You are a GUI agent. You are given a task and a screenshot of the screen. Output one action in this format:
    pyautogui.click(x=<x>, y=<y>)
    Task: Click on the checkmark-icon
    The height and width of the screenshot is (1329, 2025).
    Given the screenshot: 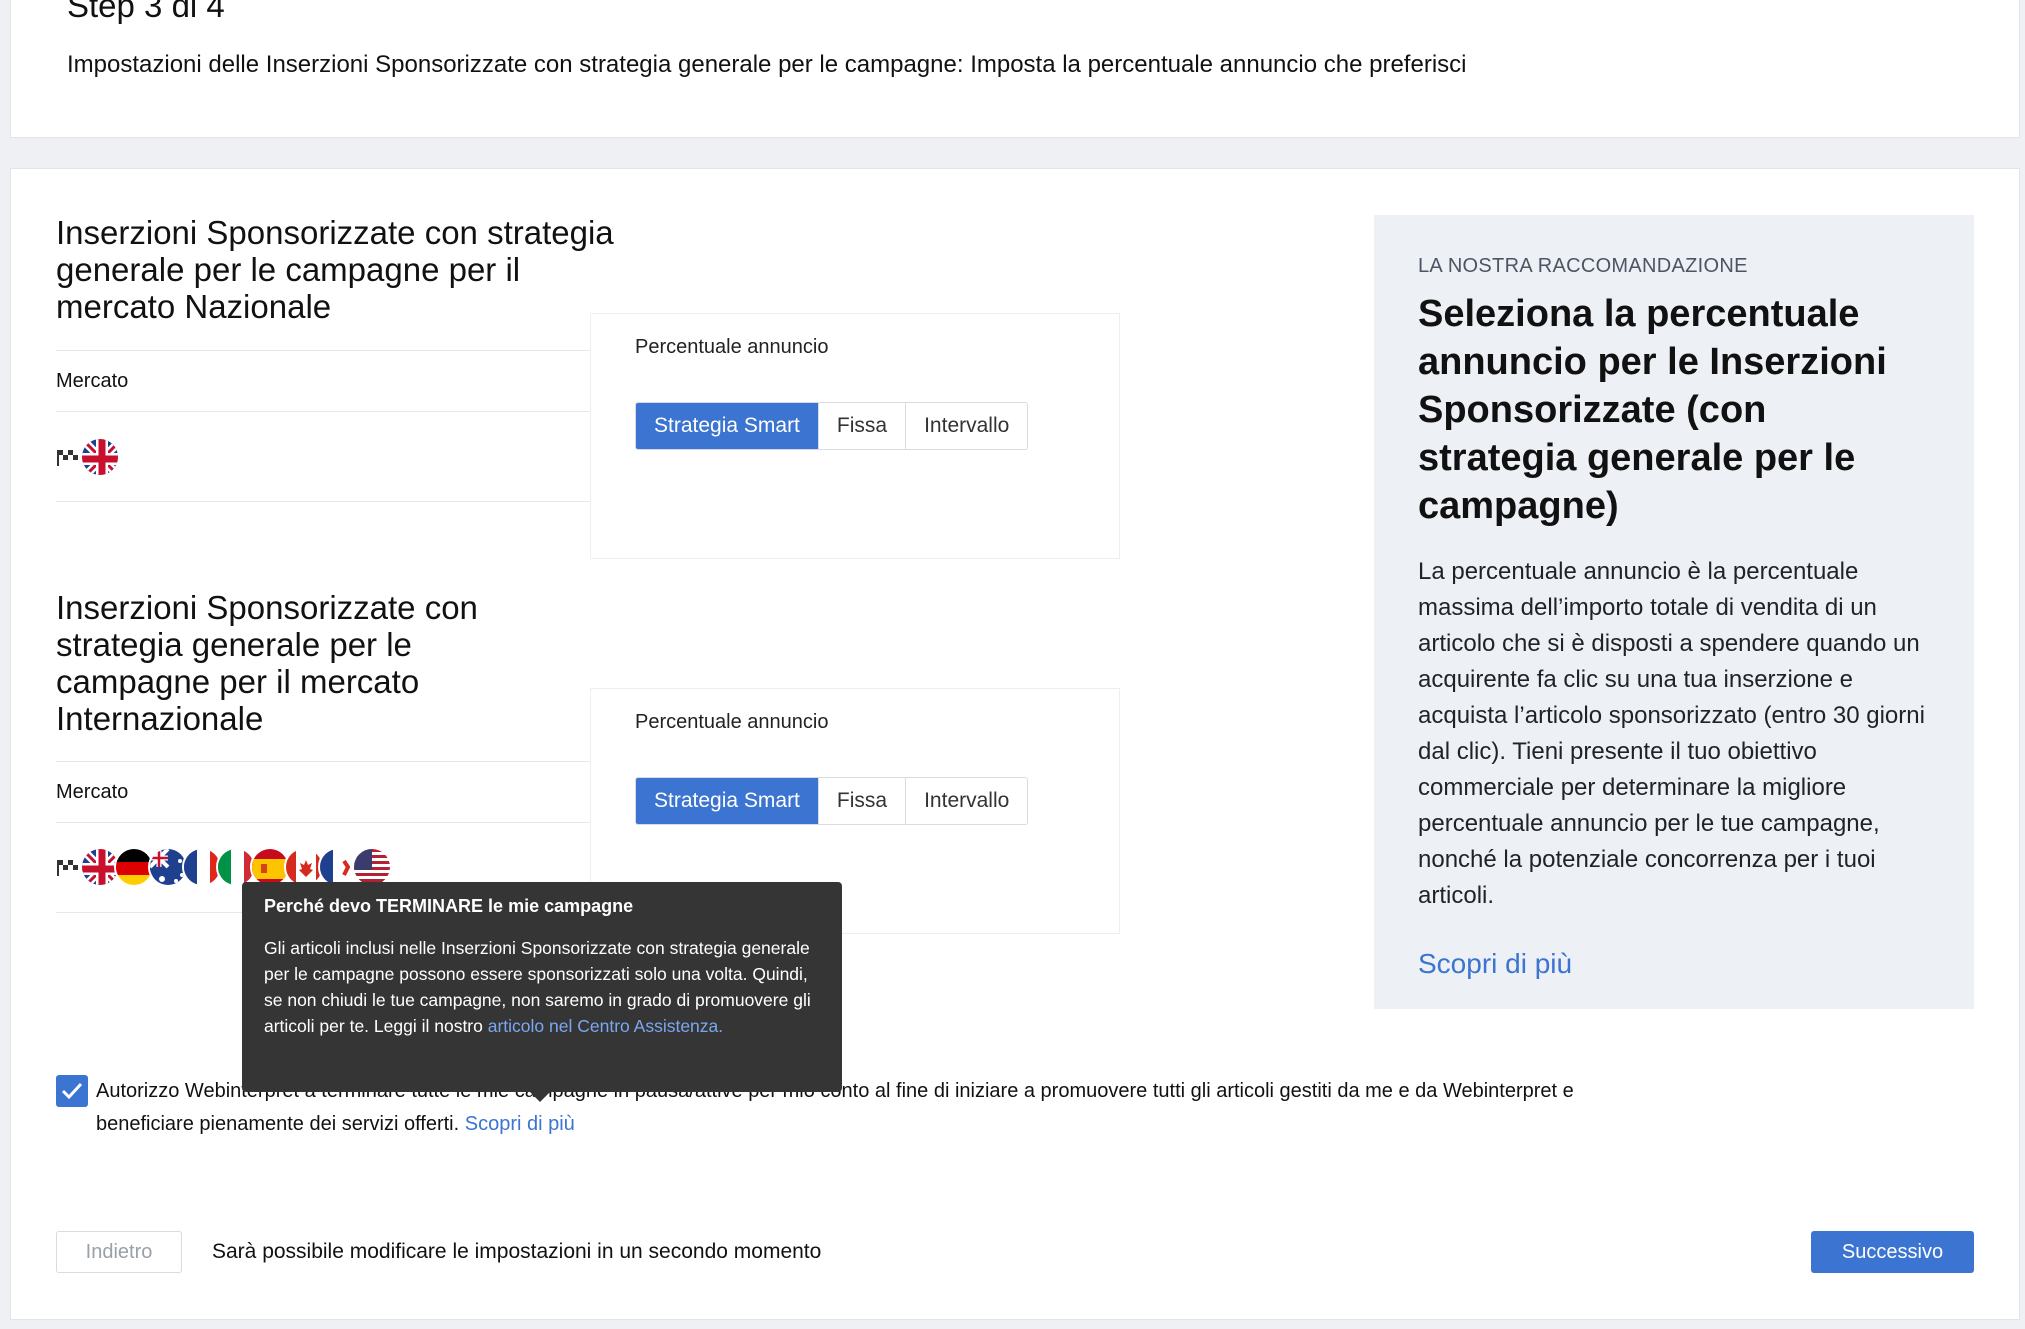 What is the action you would take?
    pyautogui.click(x=72, y=1091)
    